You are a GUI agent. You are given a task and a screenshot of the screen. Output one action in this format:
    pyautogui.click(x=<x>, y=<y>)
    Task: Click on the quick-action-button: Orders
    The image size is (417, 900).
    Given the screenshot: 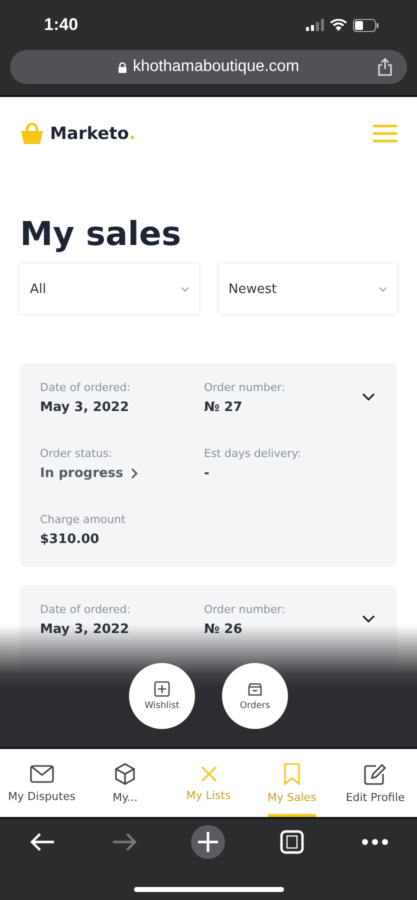 What is the action you would take?
    pyautogui.click(x=255, y=696)
    